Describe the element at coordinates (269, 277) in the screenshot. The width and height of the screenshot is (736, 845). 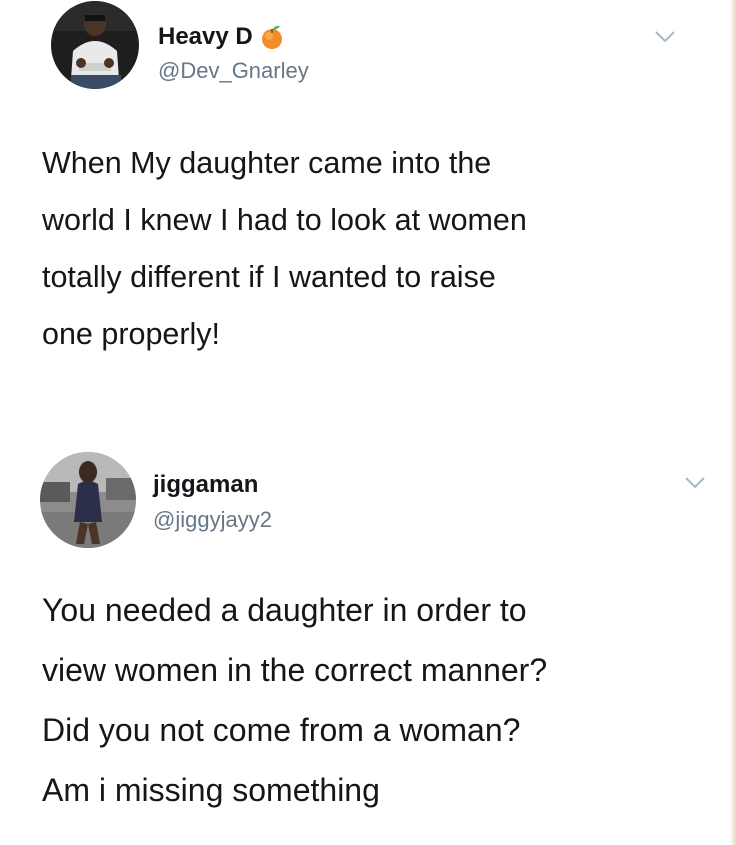
I see `tweet-text-line: totally different if I wanted to raise` at that location.